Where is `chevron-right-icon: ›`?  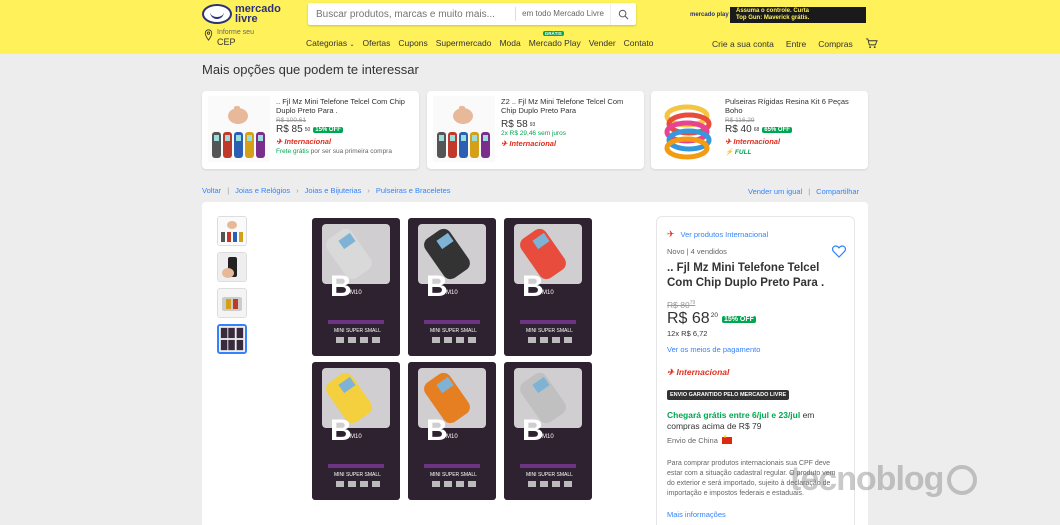
chevron-right-icon: › is located at coordinates (368, 190).